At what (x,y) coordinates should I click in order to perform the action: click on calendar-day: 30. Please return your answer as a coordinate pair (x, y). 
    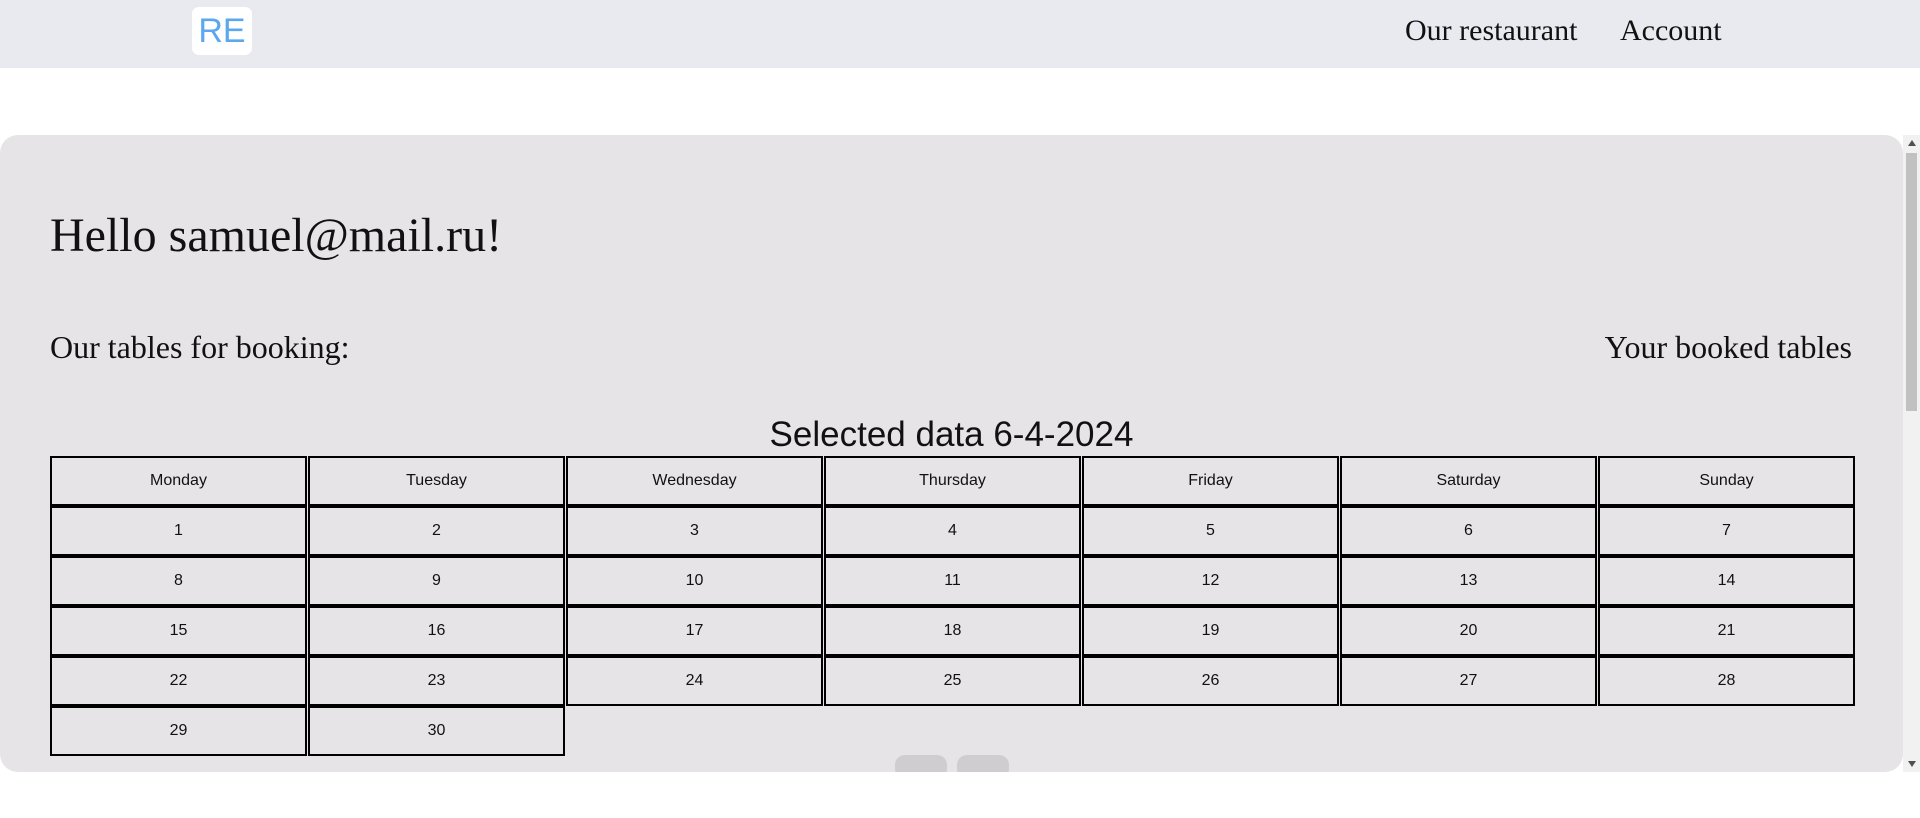
    Looking at the image, I should click on (436, 731).